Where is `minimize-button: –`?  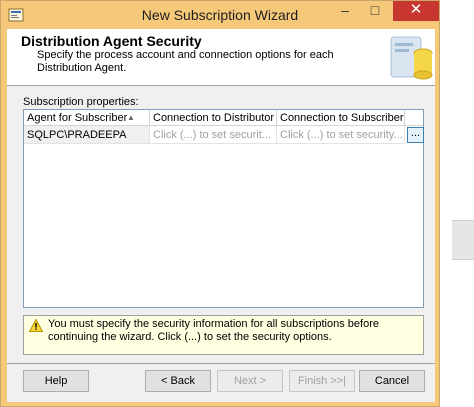 minimize-button: – is located at coordinates (345, 11).